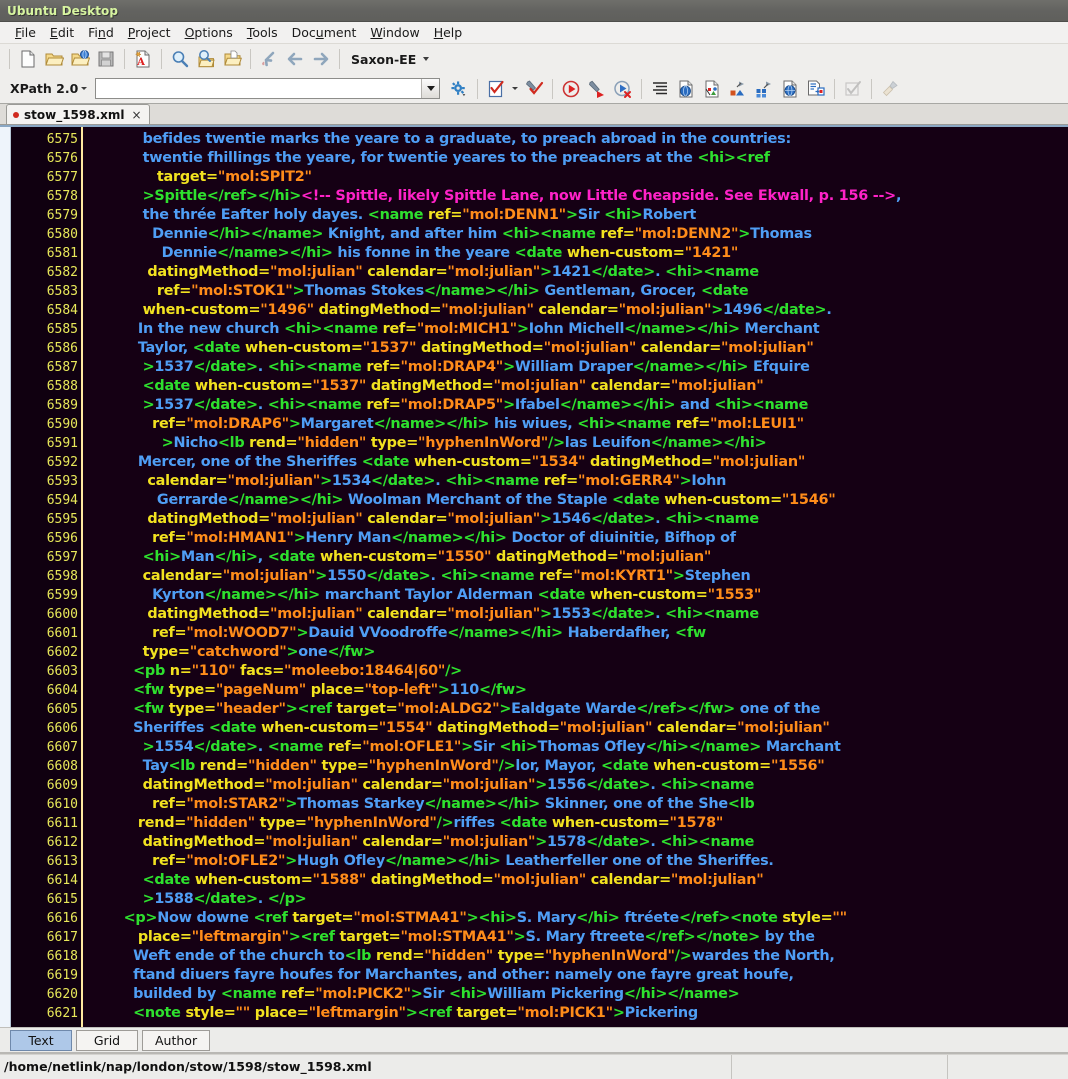 The width and height of the screenshot is (1068, 1079). Describe the element at coordinates (515, 89) in the screenshot. I see `validate-options-dropdown-icon` at that location.